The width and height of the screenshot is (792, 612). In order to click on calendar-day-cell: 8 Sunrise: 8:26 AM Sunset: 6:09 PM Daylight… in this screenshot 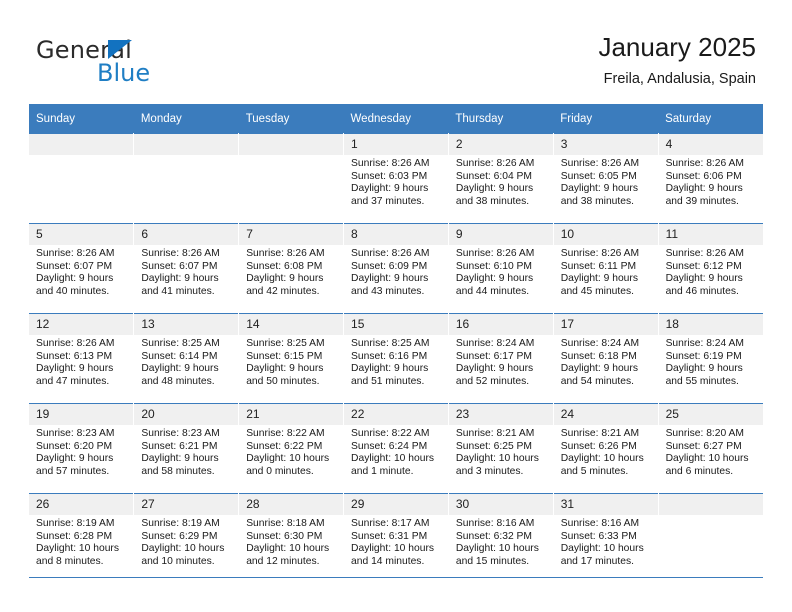, I will do `click(396, 268)`.